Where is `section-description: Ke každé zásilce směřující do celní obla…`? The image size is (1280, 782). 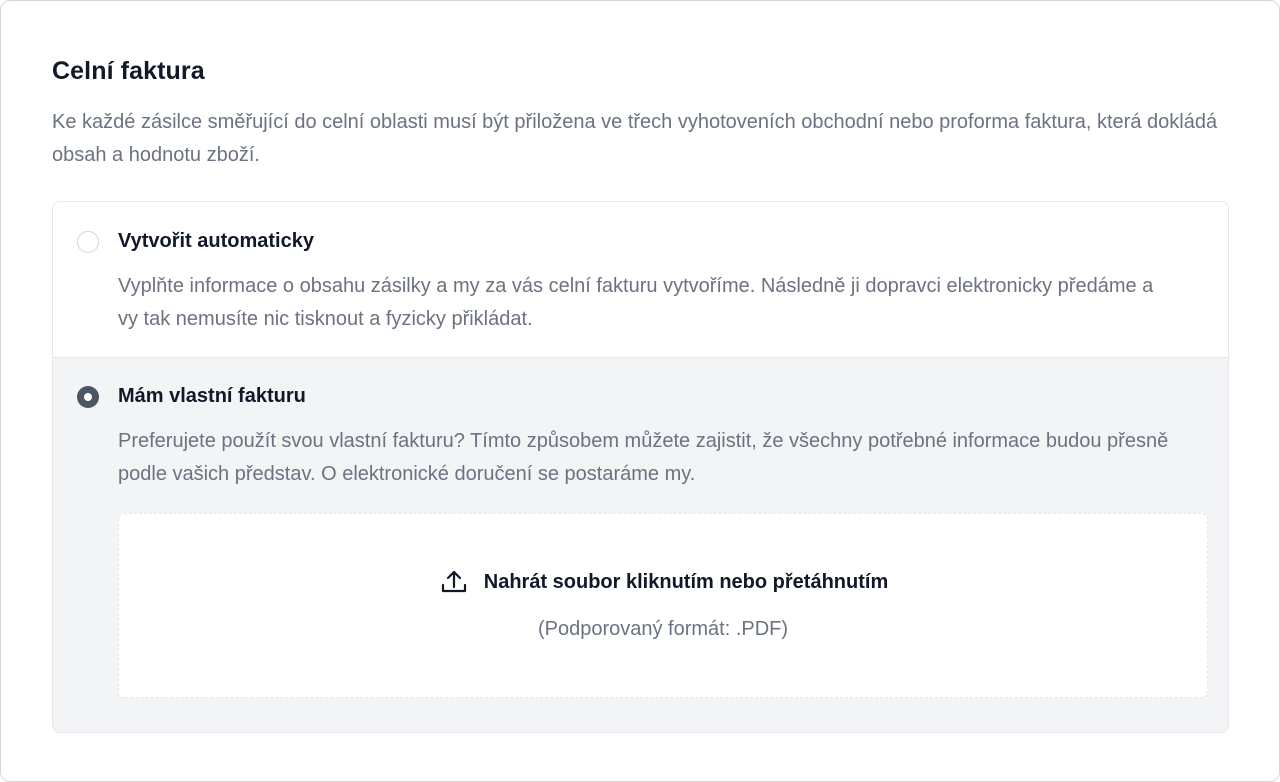 section-description: Ke každé zásilce směřující do celní obla… is located at coordinates (635, 138).